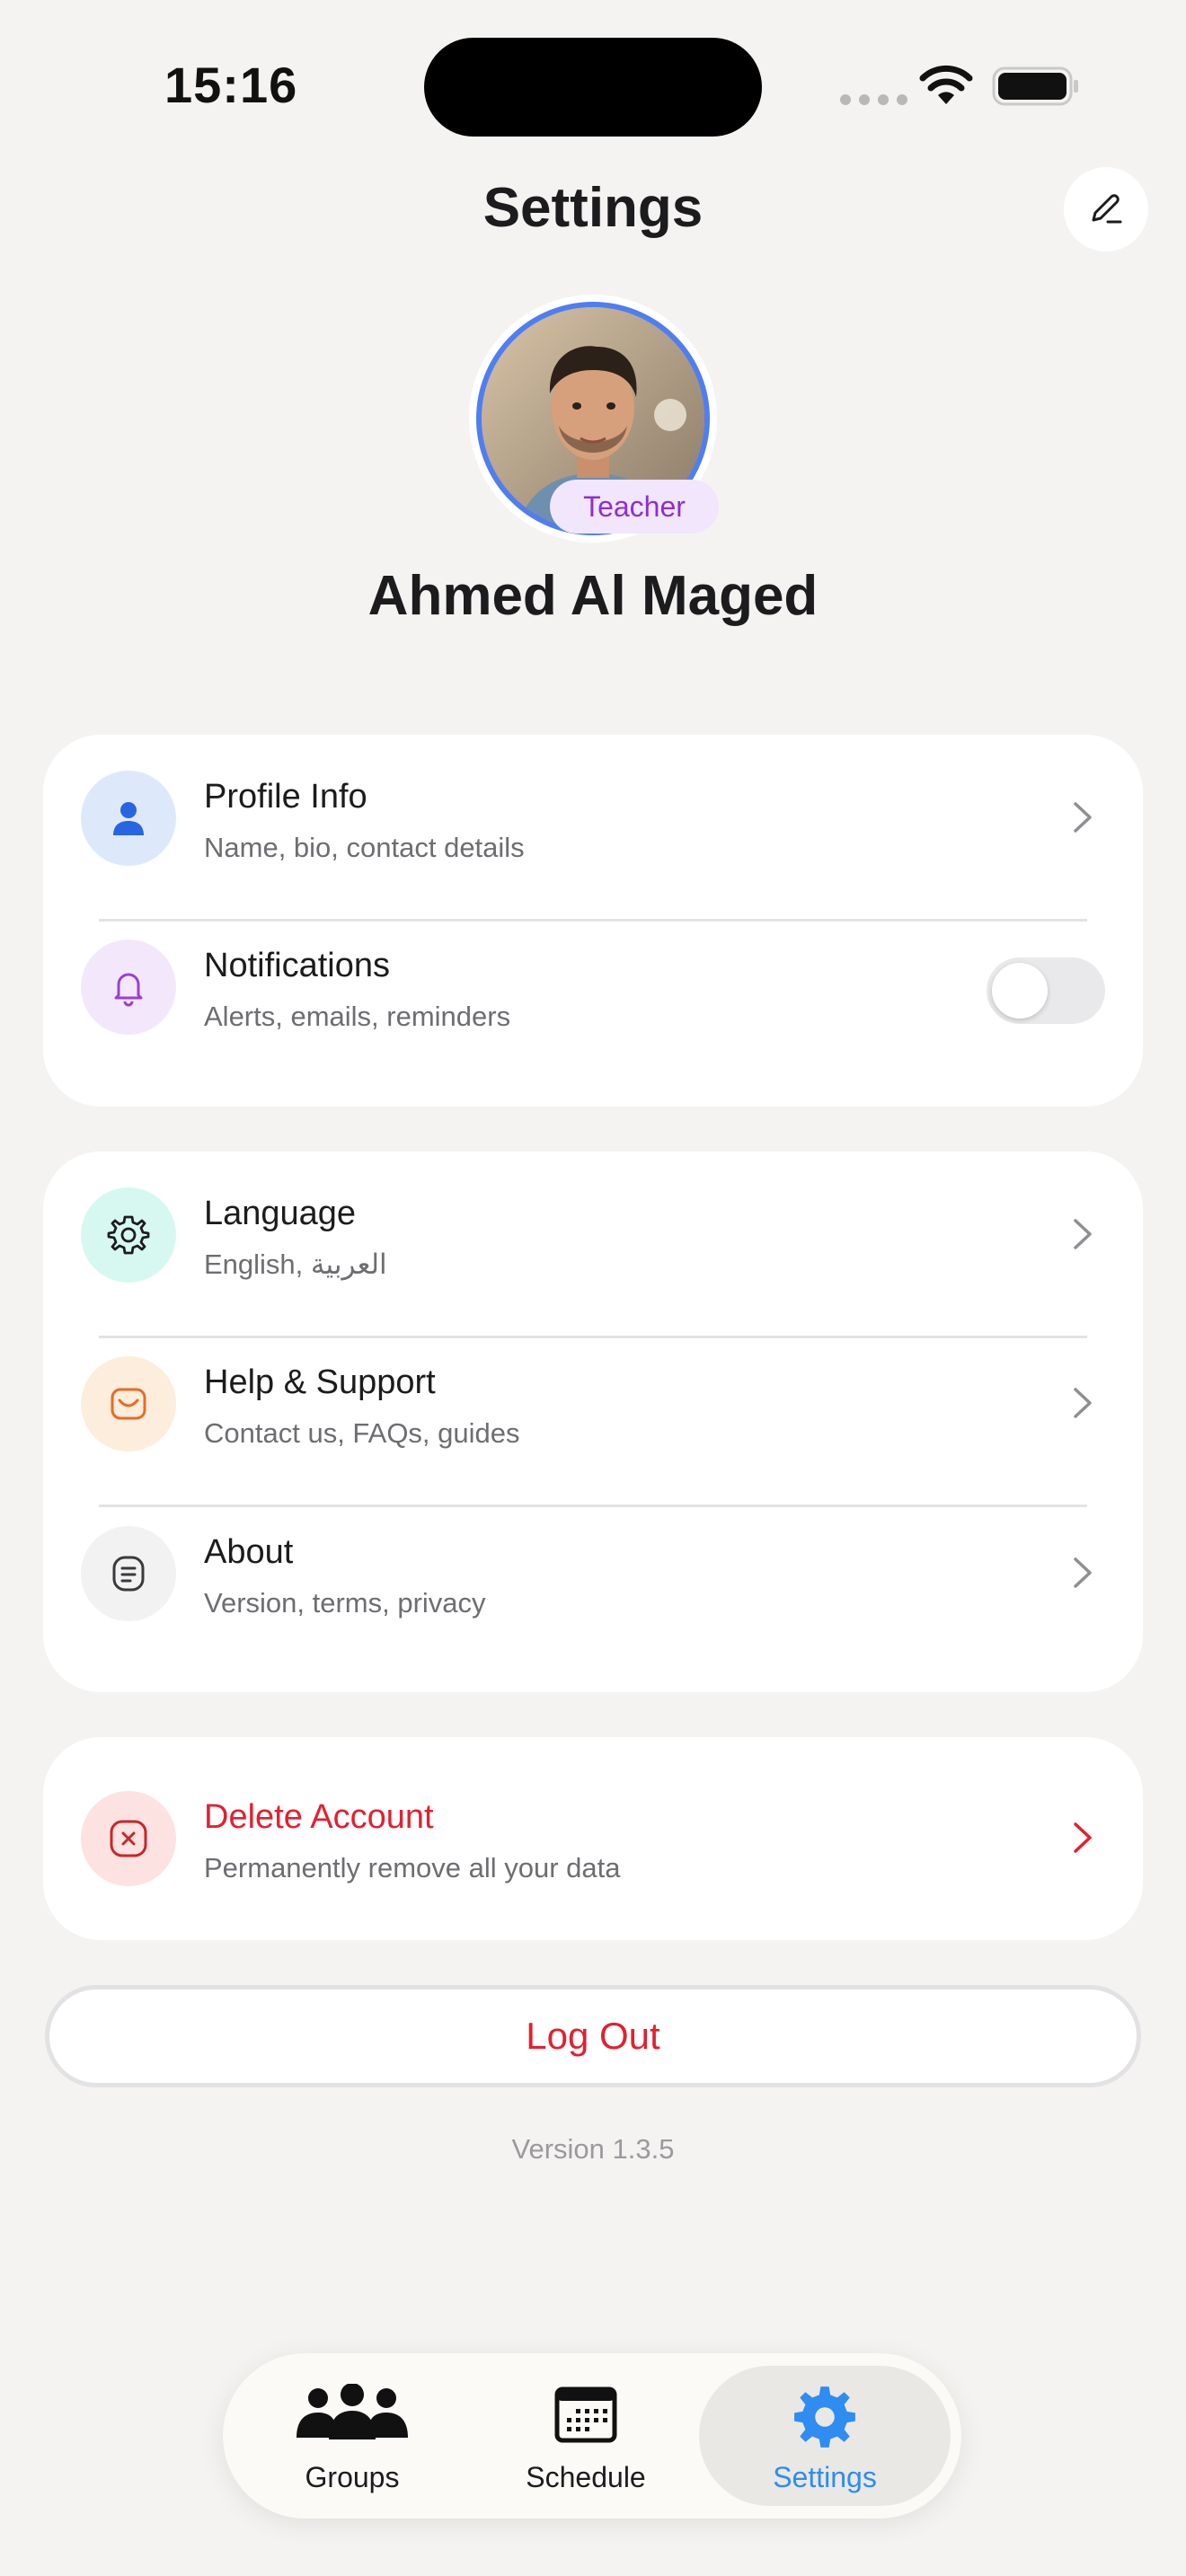 The height and width of the screenshot is (2576, 1186). I want to click on about-subtitle: Version, terms, privacy, so click(345, 1603).